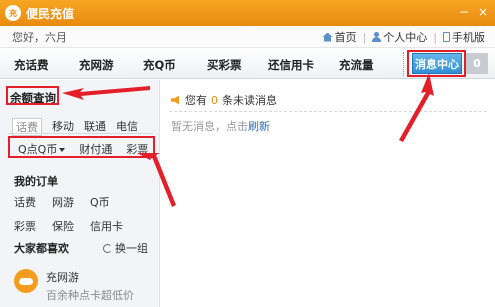 The image size is (495, 307). Describe the element at coordinates (131, 248) in the screenshot. I see `change-group-label: 换一组` at that location.